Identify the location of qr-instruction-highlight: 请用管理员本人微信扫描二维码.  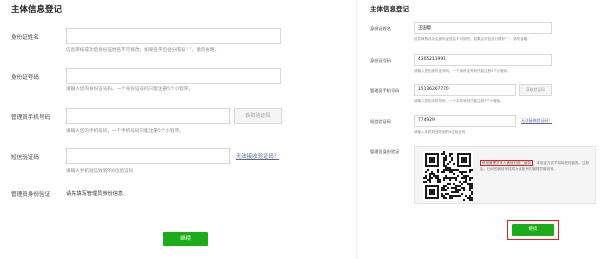
(506, 163).